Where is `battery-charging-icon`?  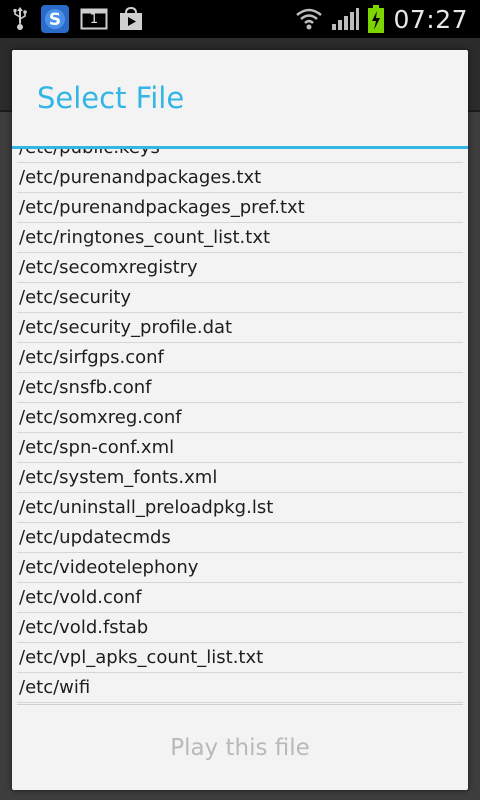 battery-charging-icon is located at coordinates (376, 19).